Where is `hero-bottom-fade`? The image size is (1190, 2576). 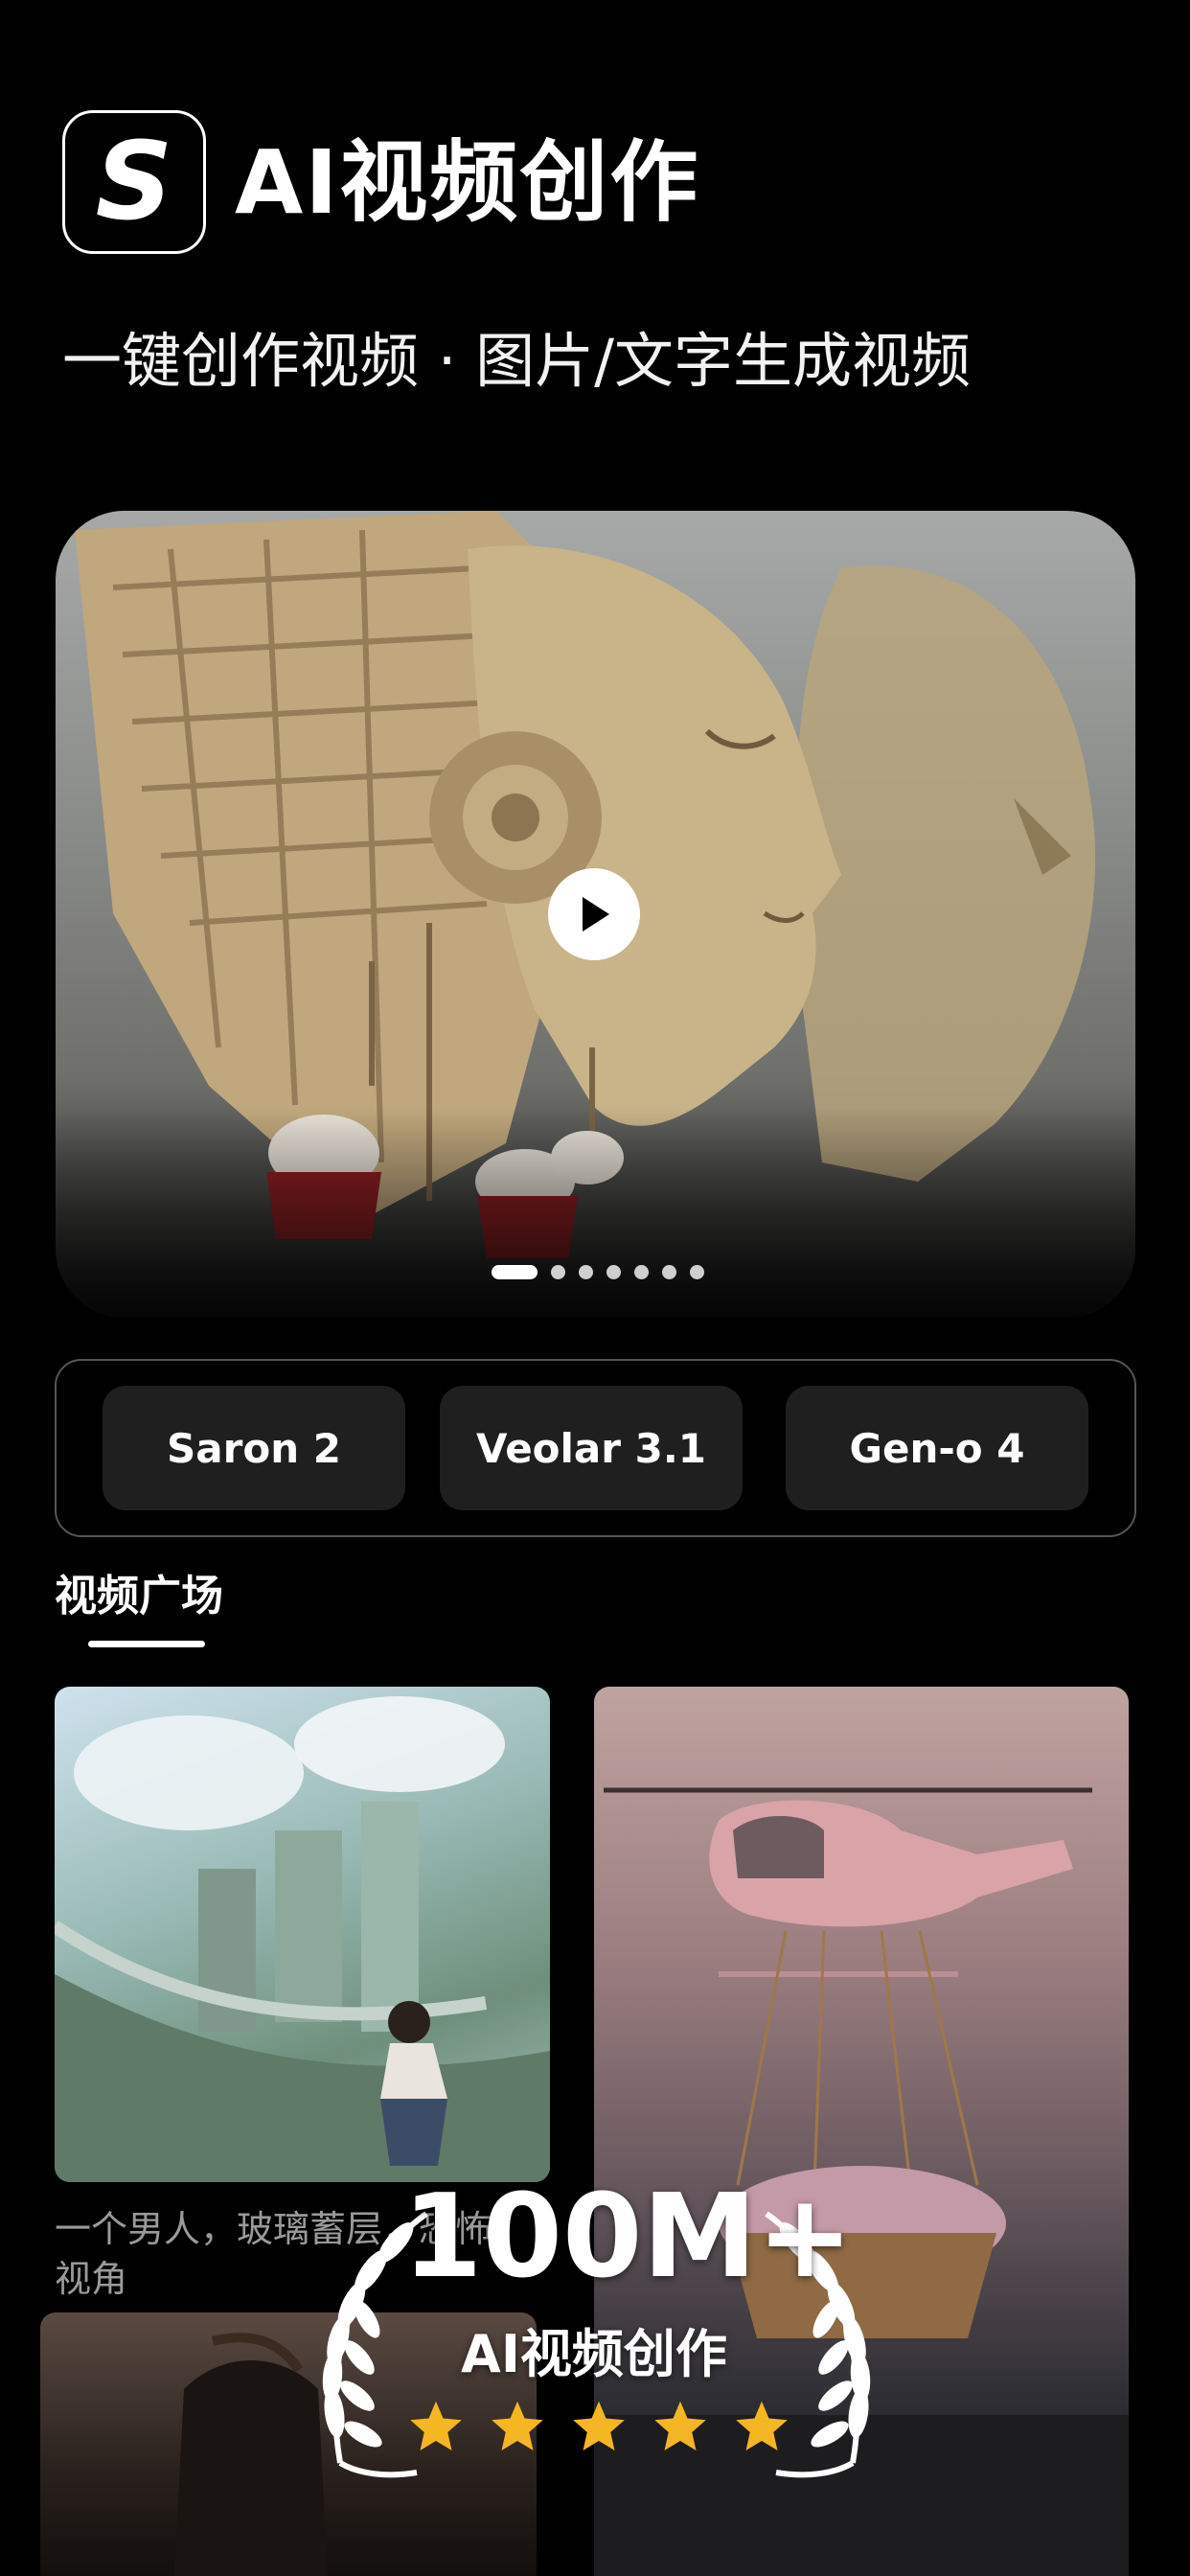
hero-bottom-fade is located at coordinates (595, 1212).